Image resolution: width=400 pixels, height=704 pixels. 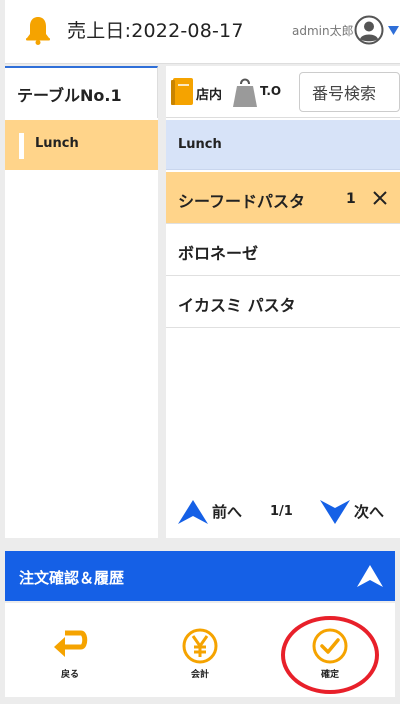 What do you see at coordinates (57, 143) in the screenshot?
I see `category-label: Lunch` at bounding box center [57, 143].